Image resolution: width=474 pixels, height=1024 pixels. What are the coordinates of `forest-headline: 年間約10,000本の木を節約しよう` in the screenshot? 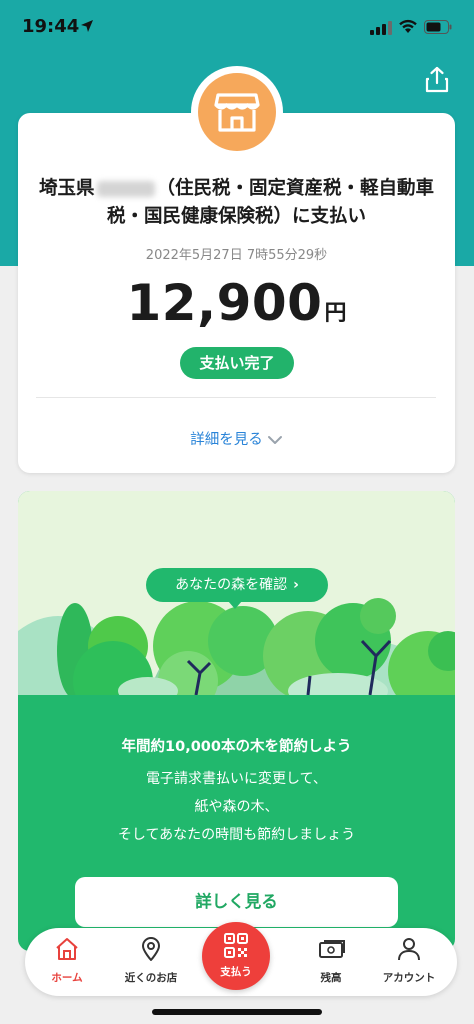 It's located at (236, 747).